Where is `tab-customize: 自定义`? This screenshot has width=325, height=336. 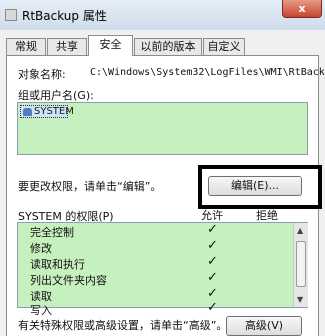 tab-customize: 自定义 is located at coordinates (224, 46).